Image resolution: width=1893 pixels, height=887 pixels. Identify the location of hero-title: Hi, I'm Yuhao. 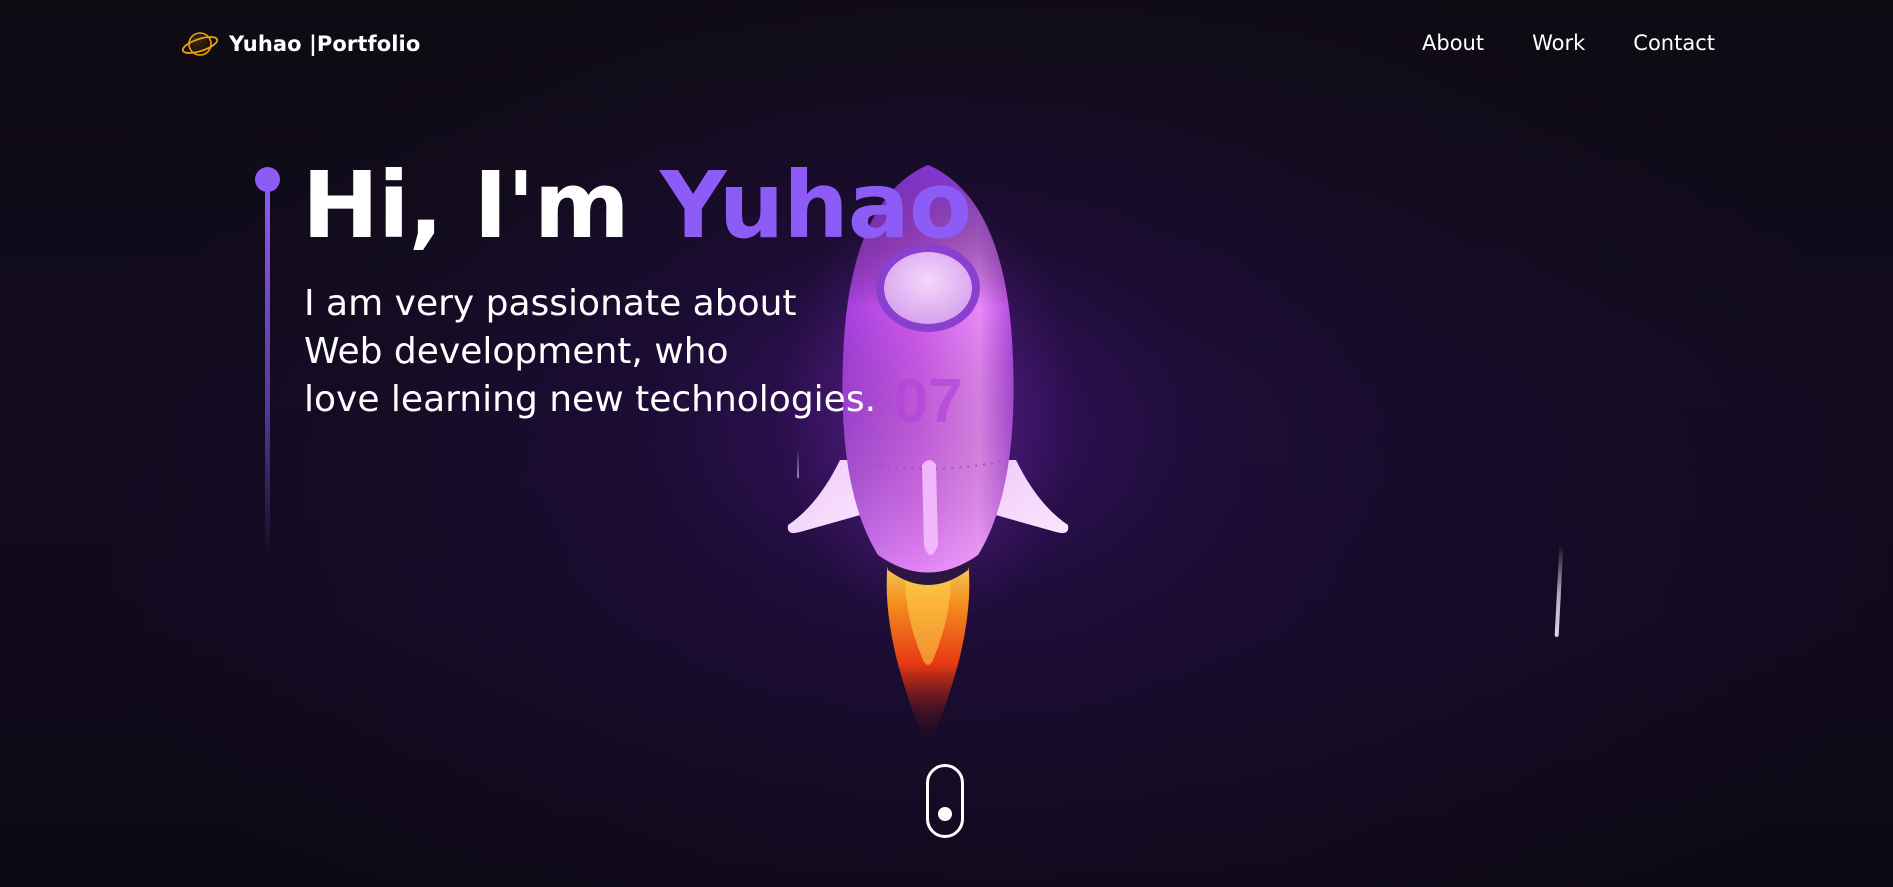
(637, 206).